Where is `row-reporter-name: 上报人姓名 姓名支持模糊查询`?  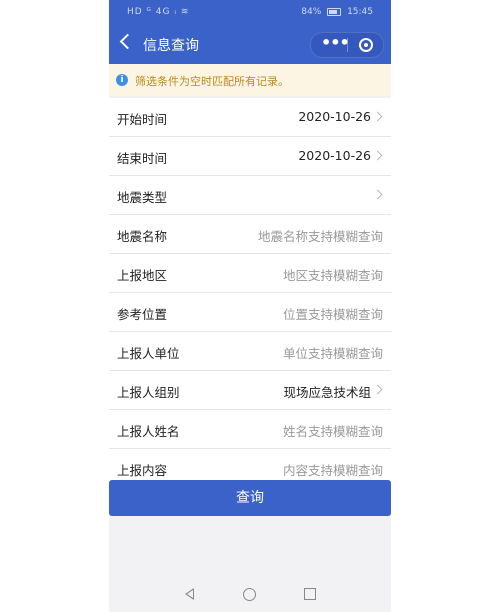 row-reporter-name: 上报人姓名 姓名支持模糊查询 is located at coordinates (250, 429).